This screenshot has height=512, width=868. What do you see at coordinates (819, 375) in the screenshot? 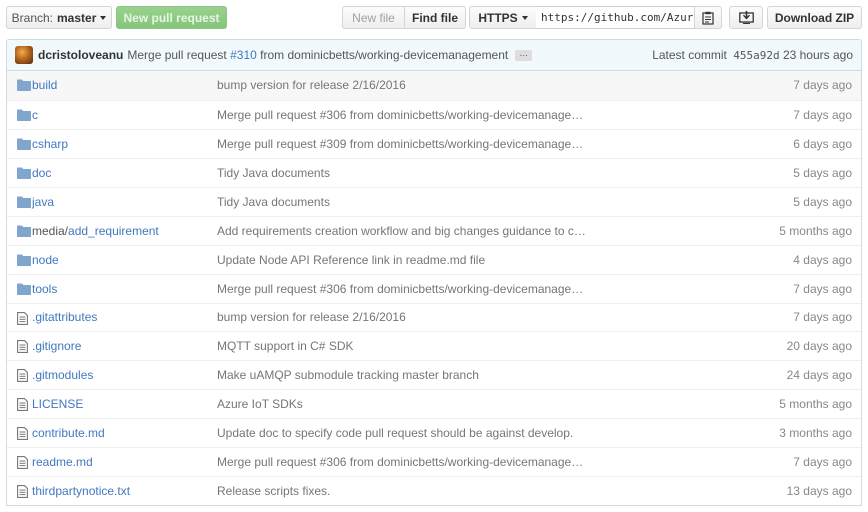
I see `commit-age: 24 days ago` at bounding box center [819, 375].